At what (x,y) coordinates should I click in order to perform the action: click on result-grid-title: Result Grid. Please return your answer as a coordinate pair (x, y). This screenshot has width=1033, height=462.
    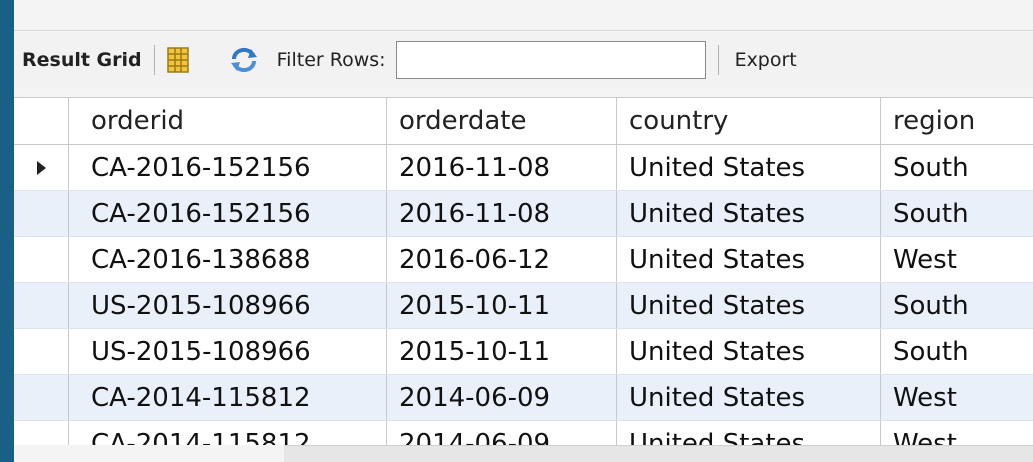
    Looking at the image, I should click on (82, 60).